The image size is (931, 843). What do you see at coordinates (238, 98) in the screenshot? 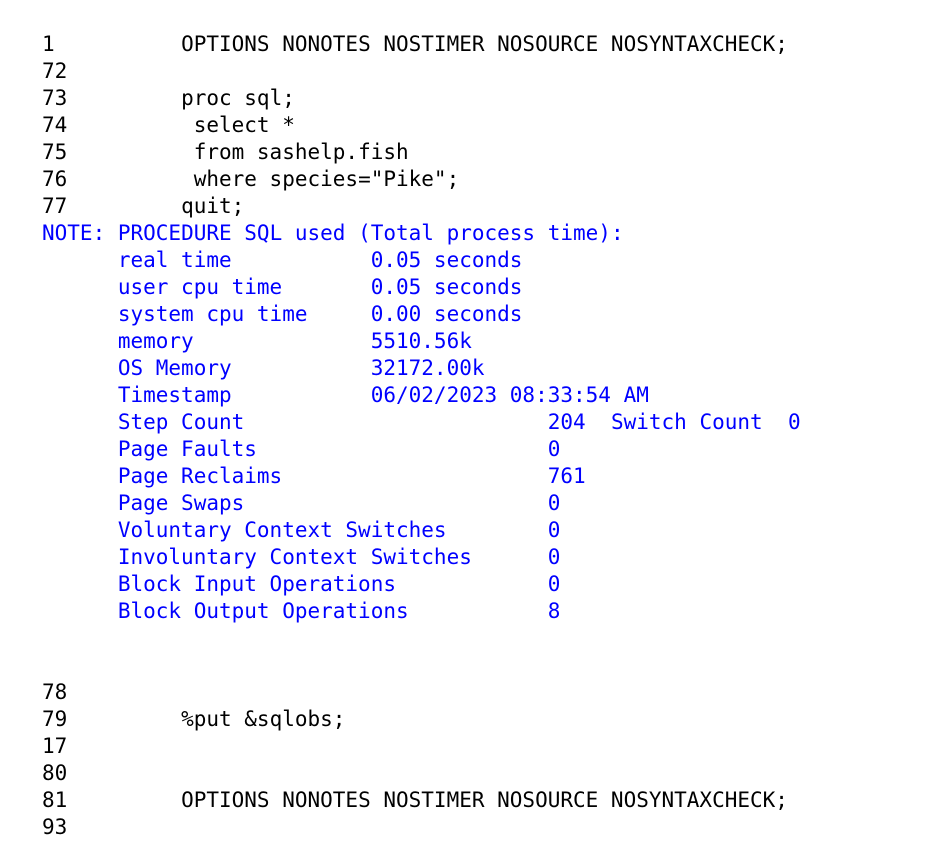
I see `code-text: proc sql;` at bounding box center [238, 98].